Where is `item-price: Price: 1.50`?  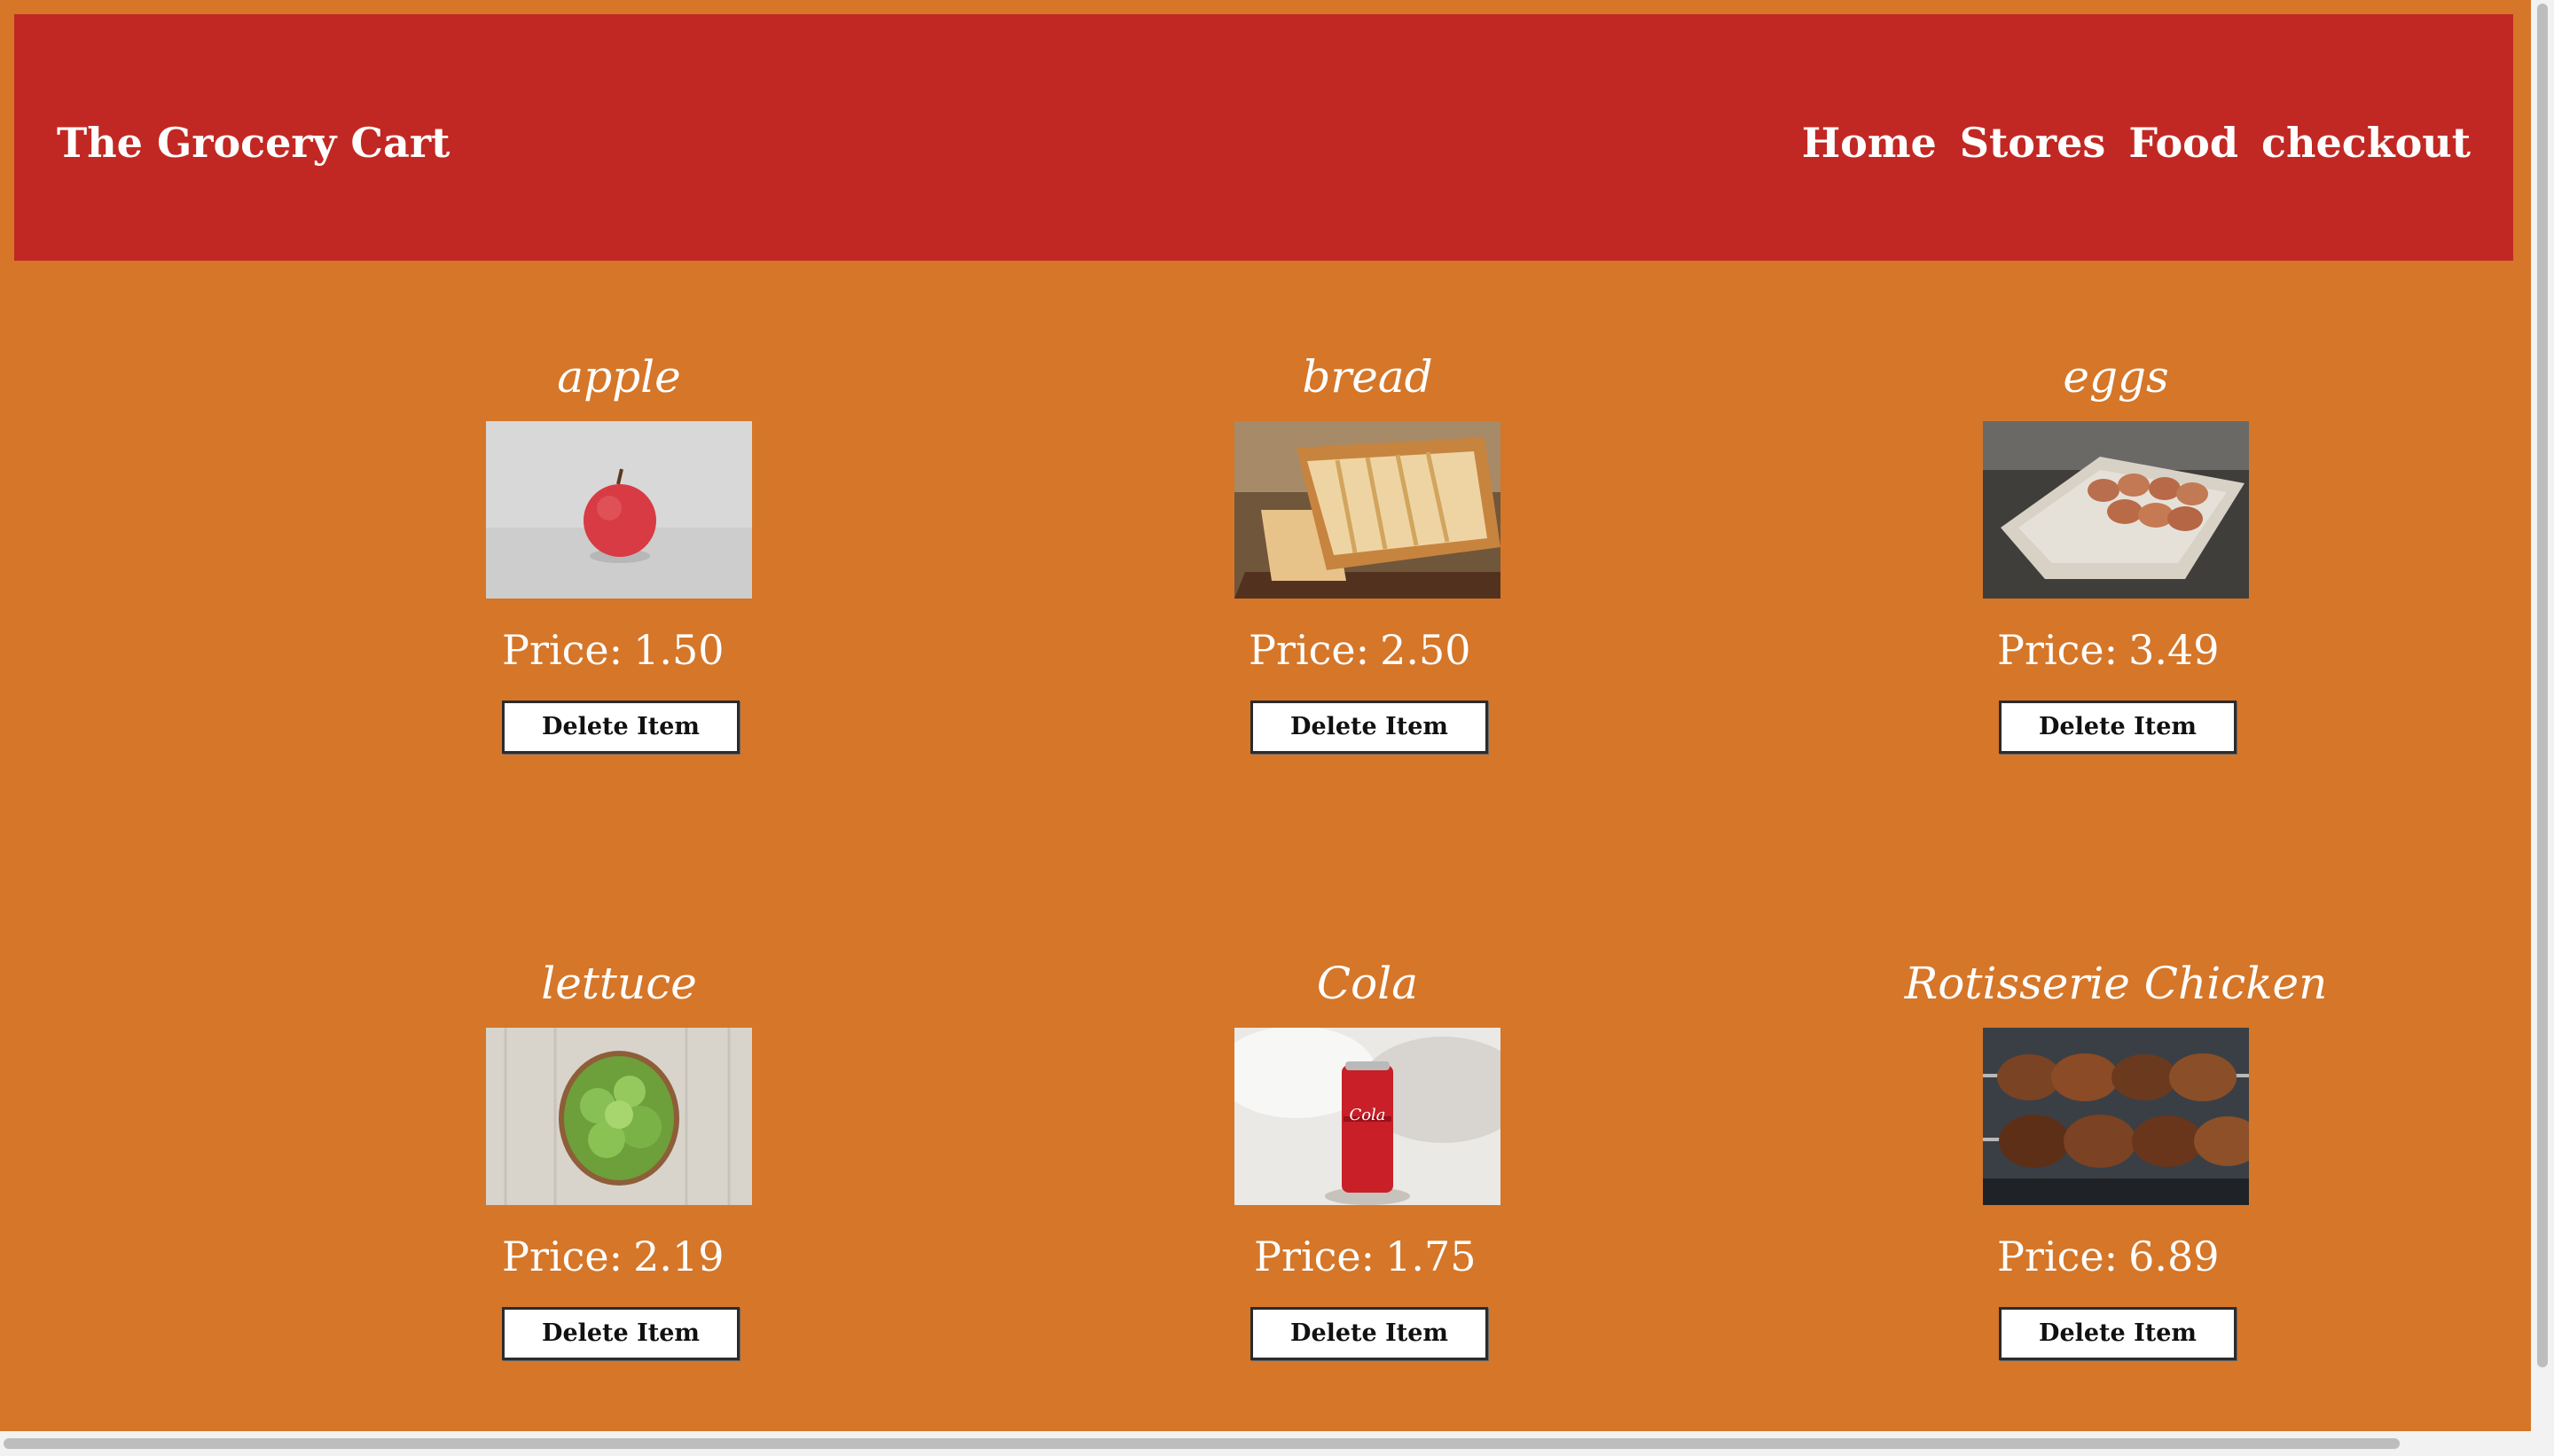 item-price: Price: 1.50 is located at coordinates (613, 650).